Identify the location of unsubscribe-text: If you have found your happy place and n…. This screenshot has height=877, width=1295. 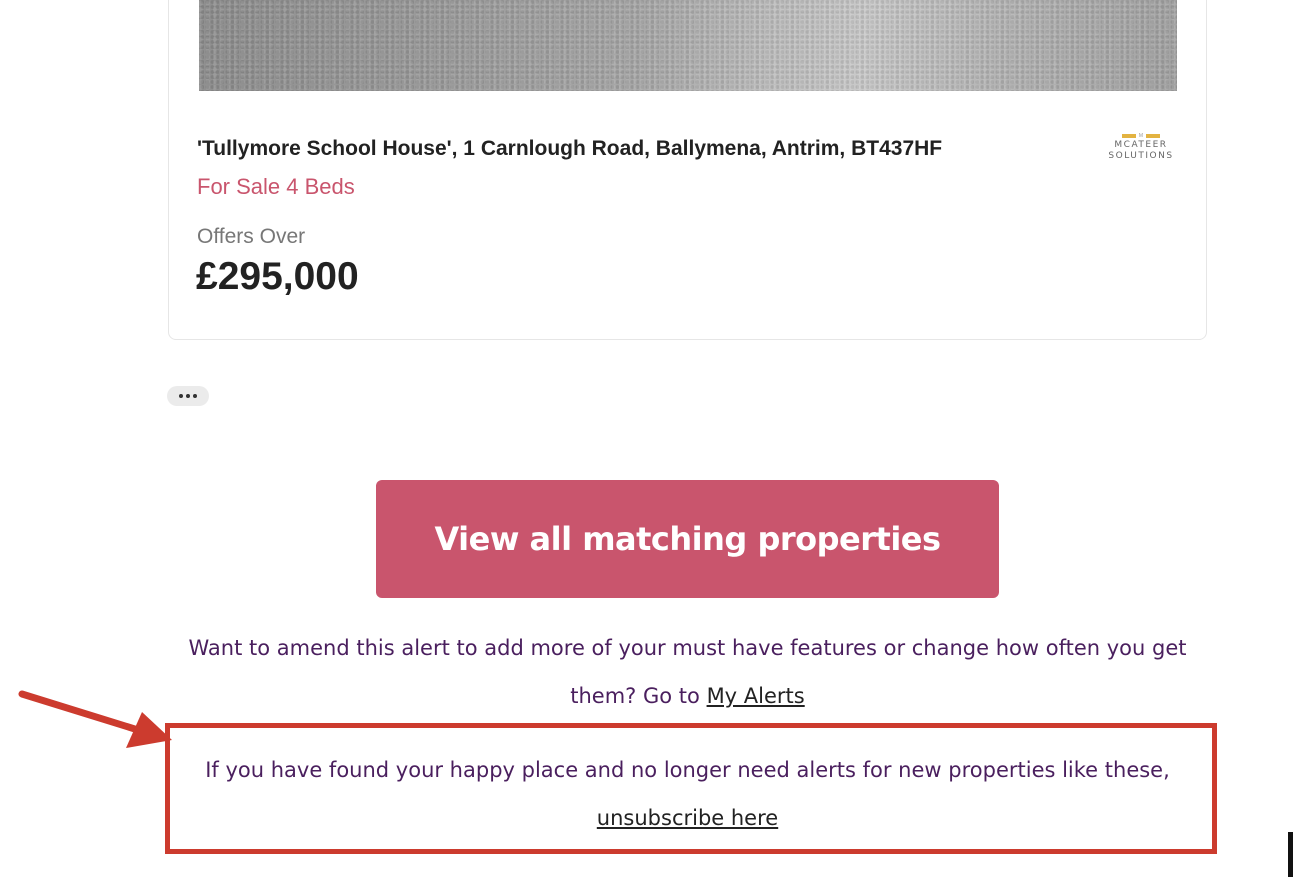
(687, 794).